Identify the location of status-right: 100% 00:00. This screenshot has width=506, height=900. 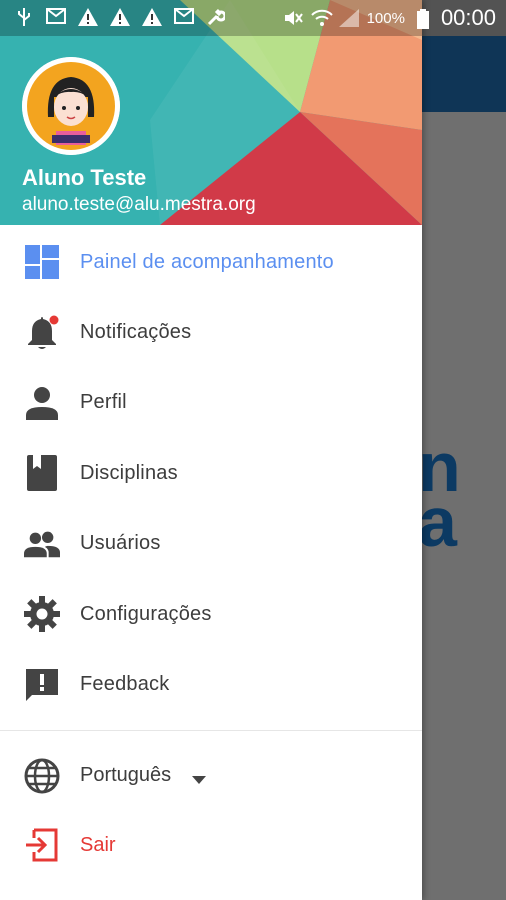
(389, 18).